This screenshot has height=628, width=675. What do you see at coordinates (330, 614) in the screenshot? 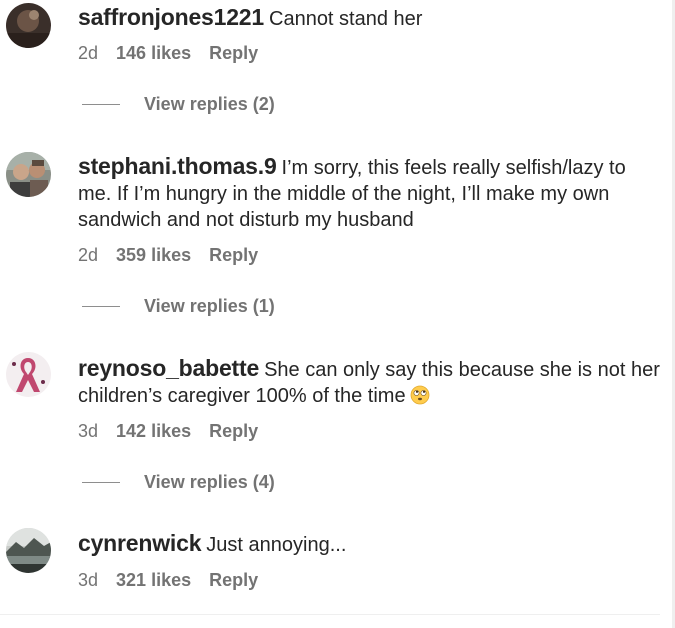
I see `divider` at bounding box center [330, 614].